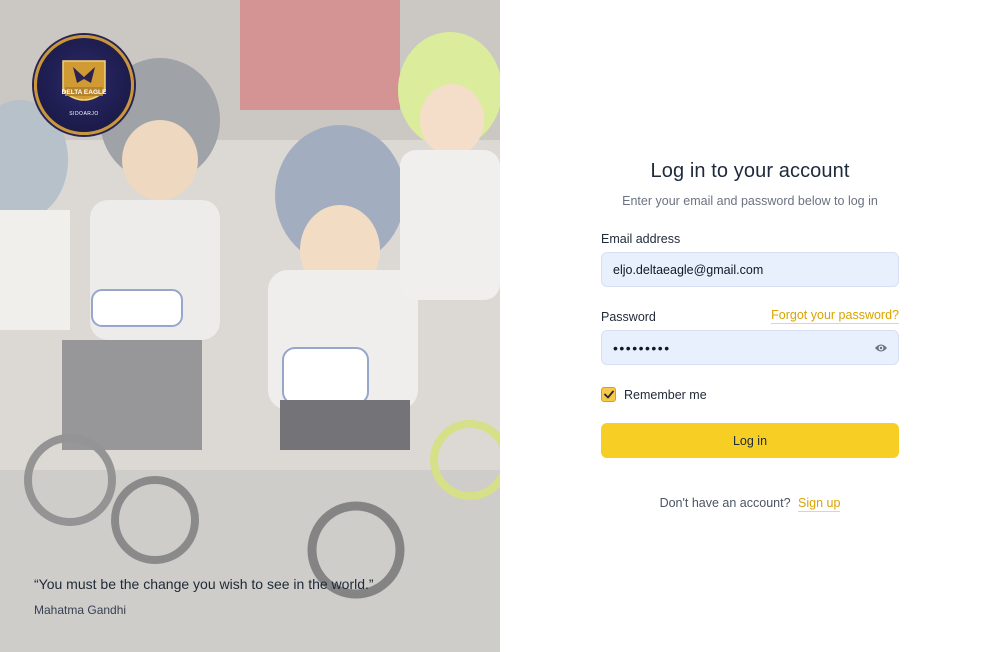 The height and width of the screenshot is (652, 1000). What do you see at coordinates (725, 503) in the screenshot?
I see `signup-prompt: Don't have an account?` at bounding box center [725, 503].